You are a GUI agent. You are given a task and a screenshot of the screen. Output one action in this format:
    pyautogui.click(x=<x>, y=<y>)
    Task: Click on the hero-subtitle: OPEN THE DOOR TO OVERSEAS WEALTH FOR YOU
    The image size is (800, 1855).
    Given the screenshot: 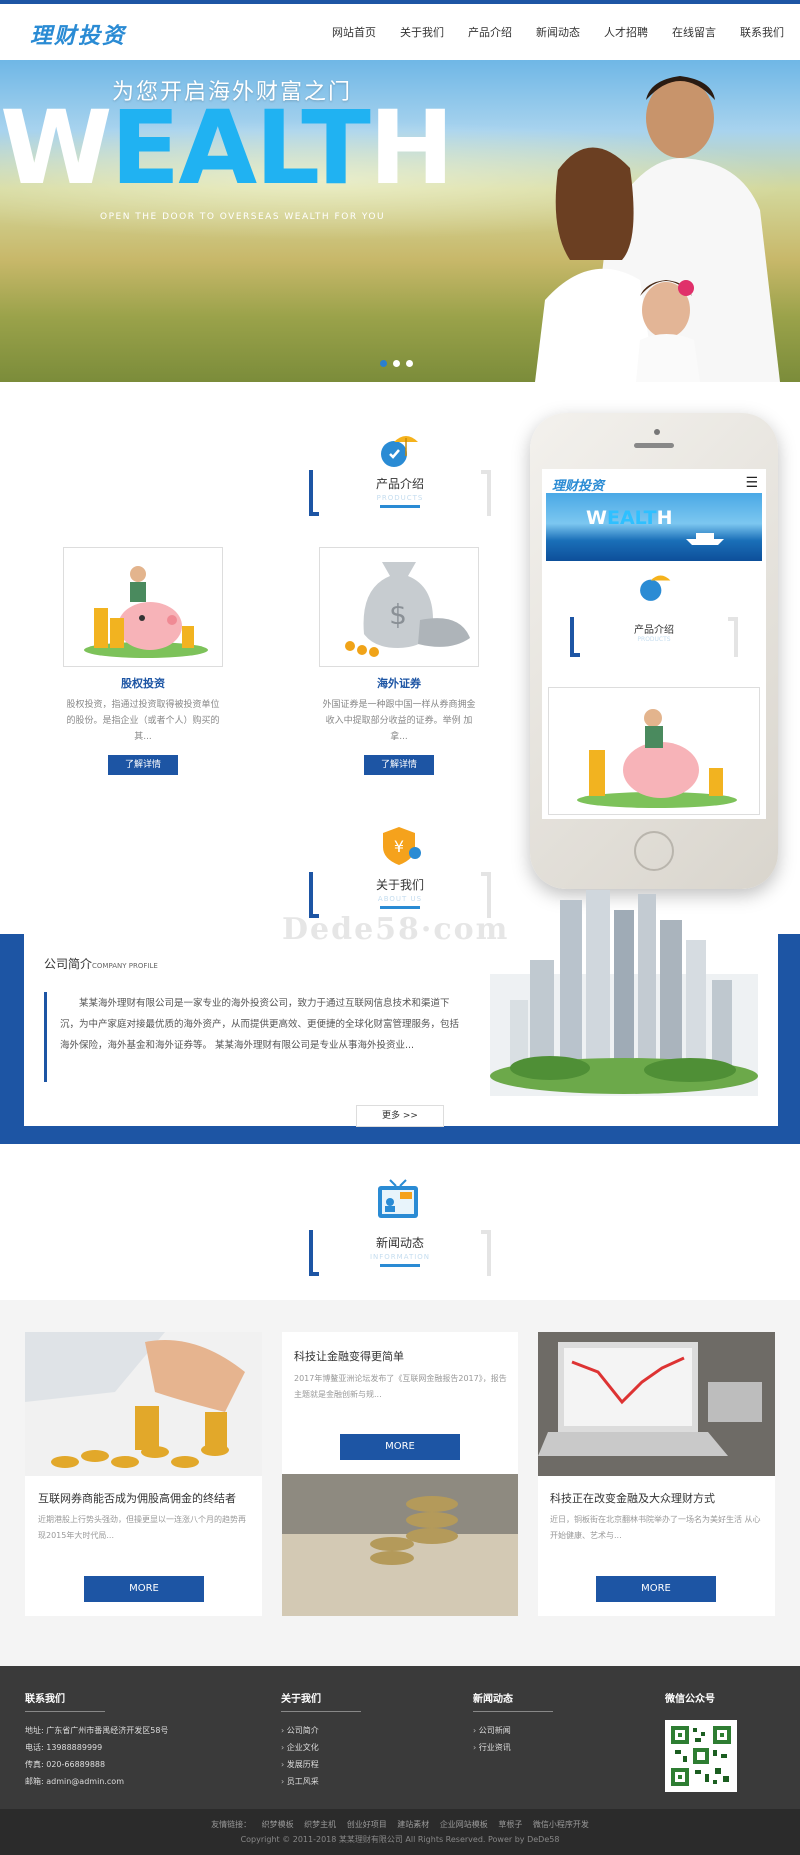 What is the action you would take?
    pyautogui.click(x=243, y=217)
    